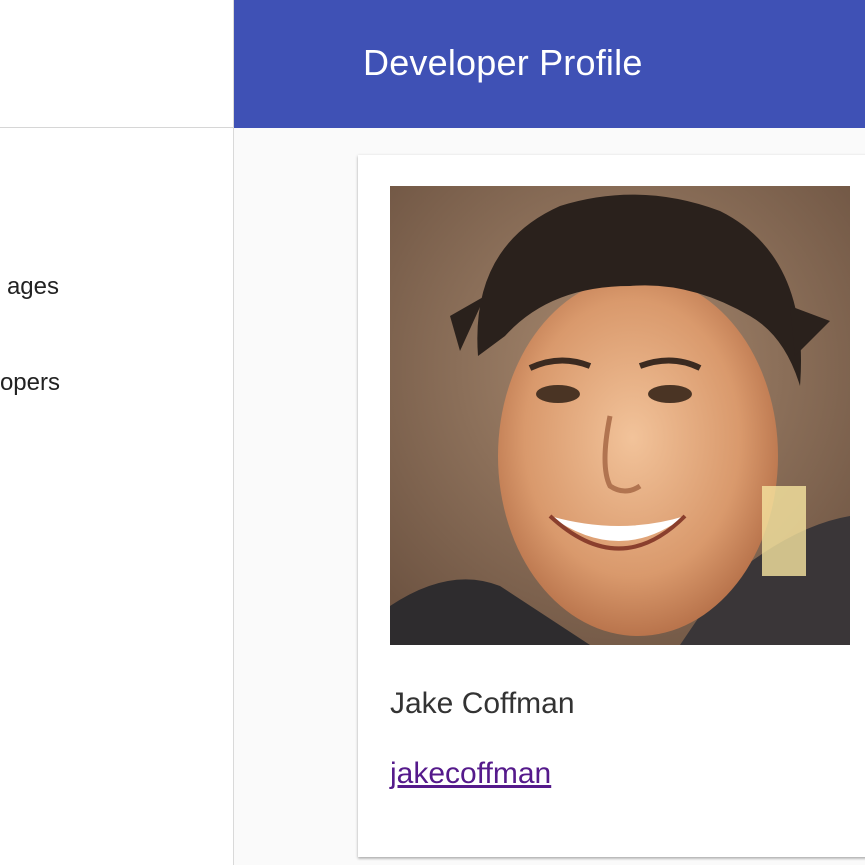  What do you see at coordinates (116, 64) in the screenshot?
I see `sidebar-header` at bounding box center [116, 64].